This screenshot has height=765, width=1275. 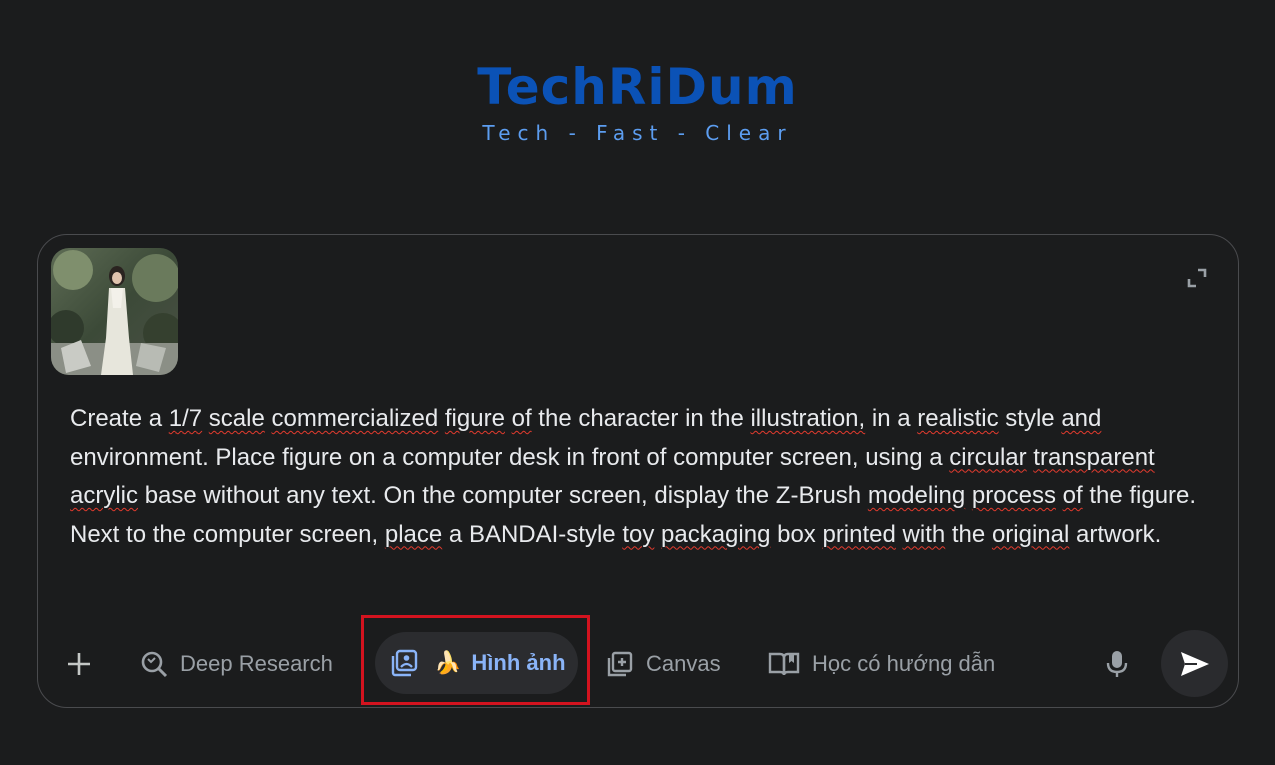 What do you see at coordinates (638, 534) in the screenshot?
I see `prompt-word: toy` at bounding box center [638, 534].